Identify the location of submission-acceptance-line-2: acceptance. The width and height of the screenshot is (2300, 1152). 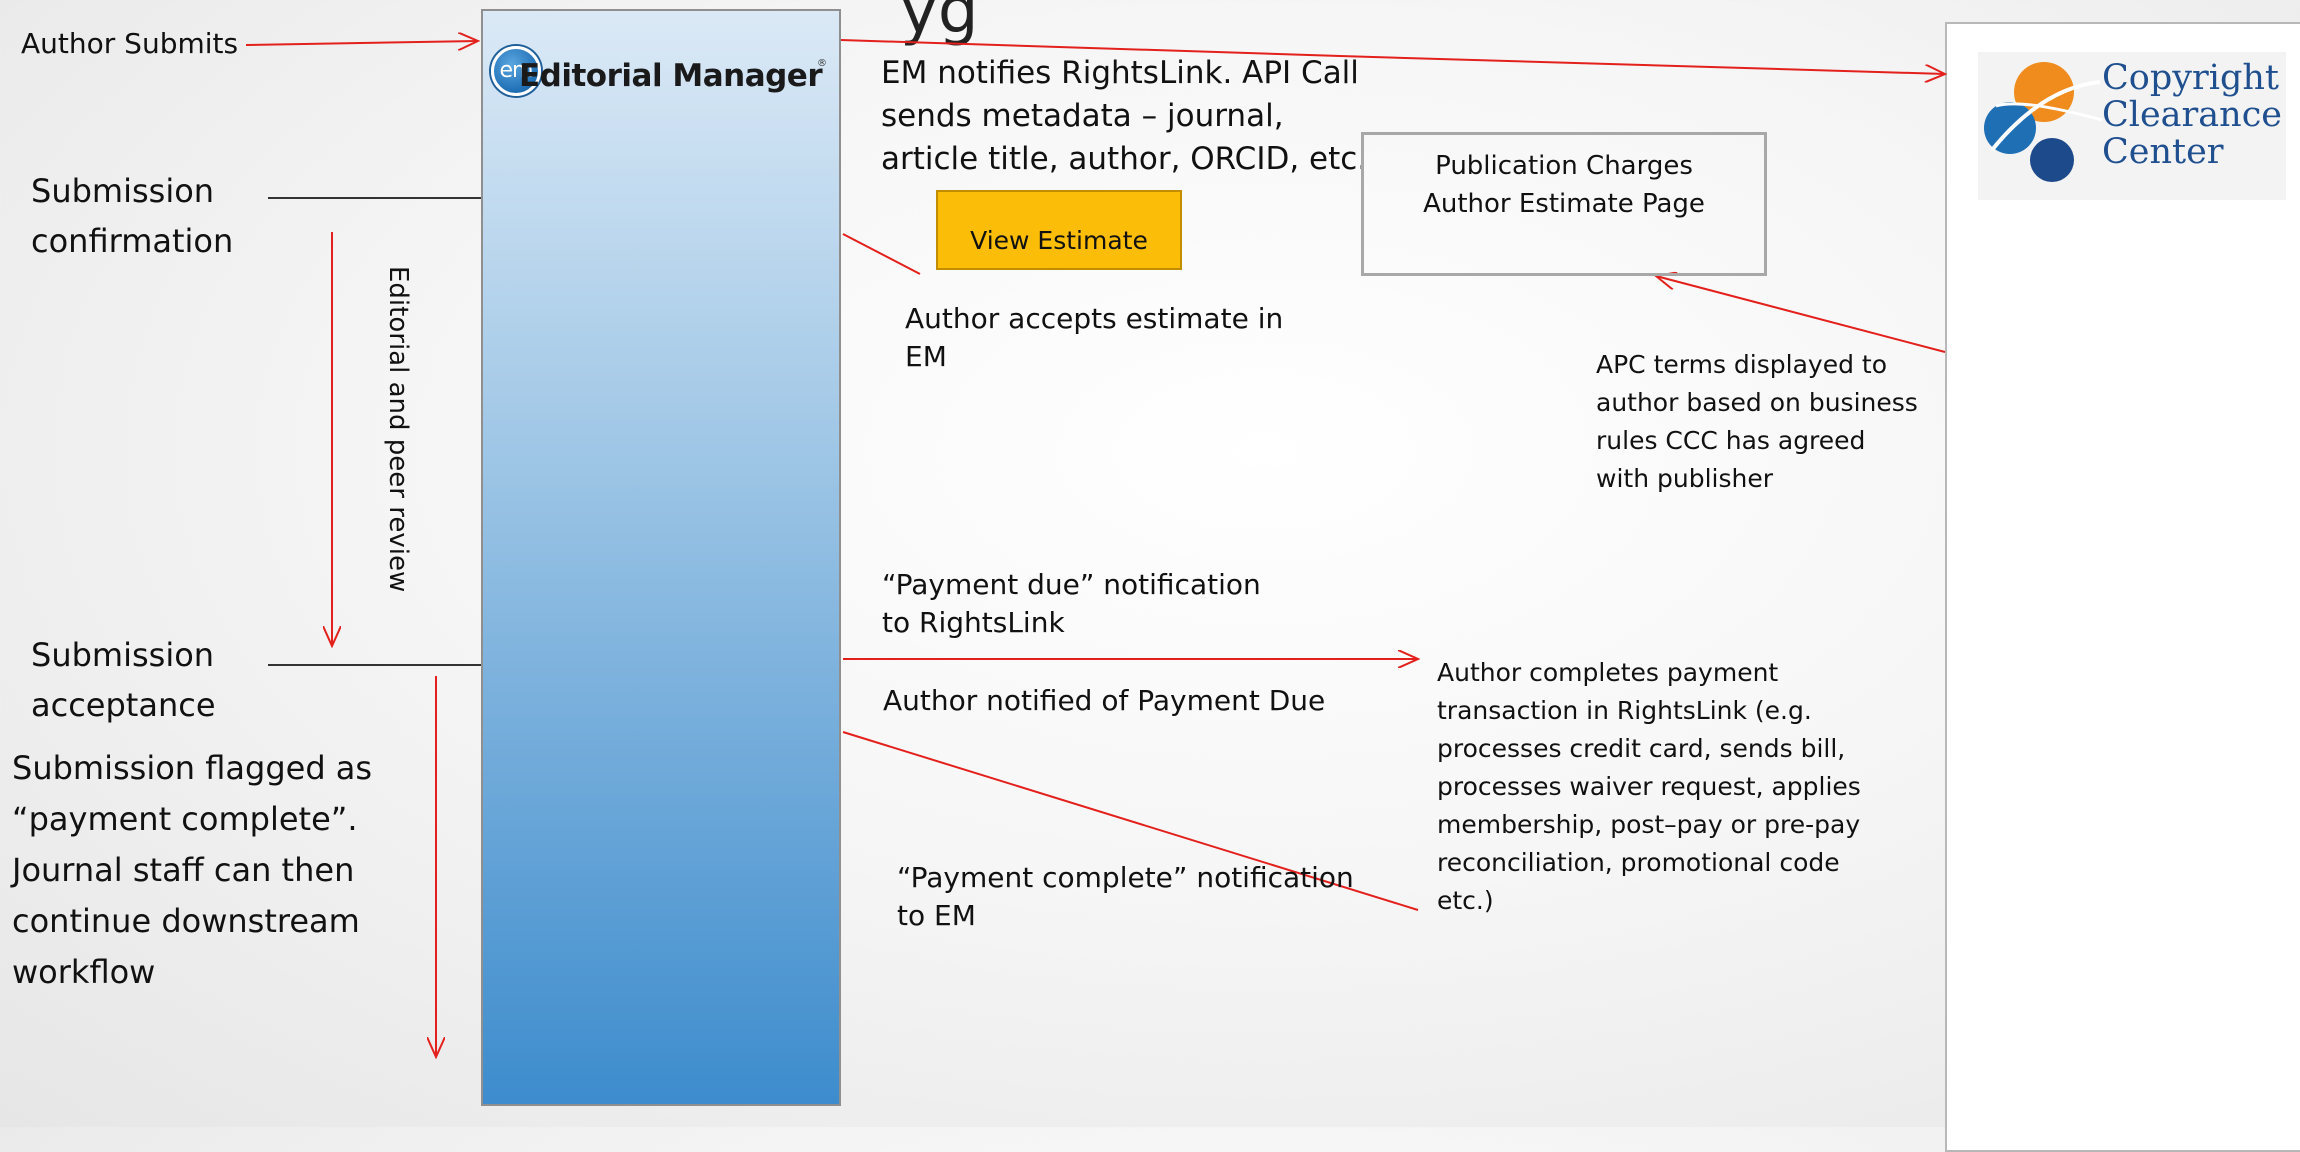
(123, 705).